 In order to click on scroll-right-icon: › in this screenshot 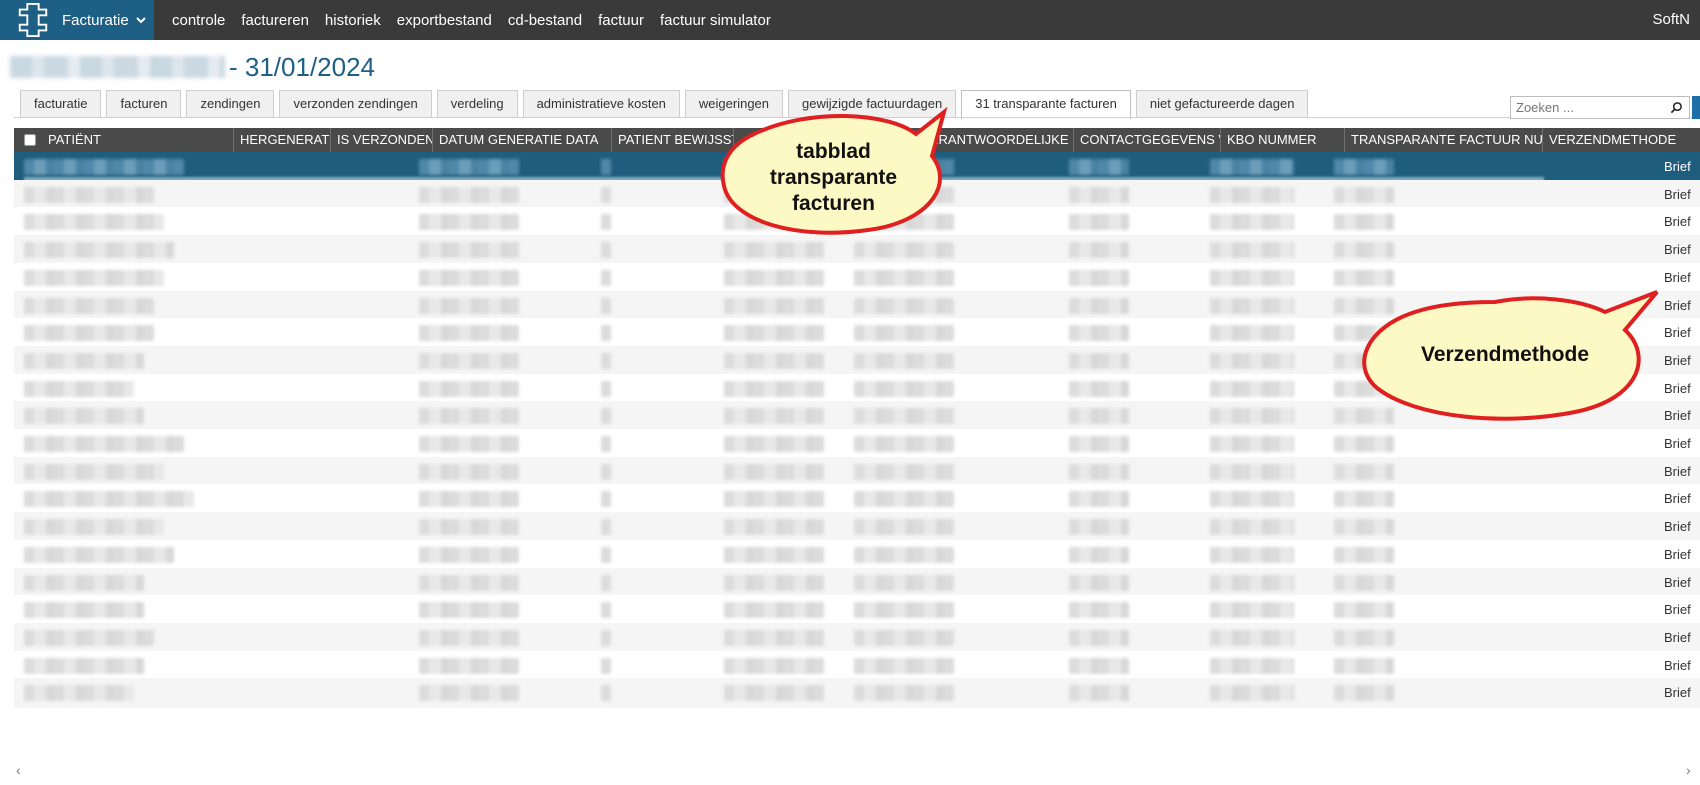, I will do `click(1688, 770)`.